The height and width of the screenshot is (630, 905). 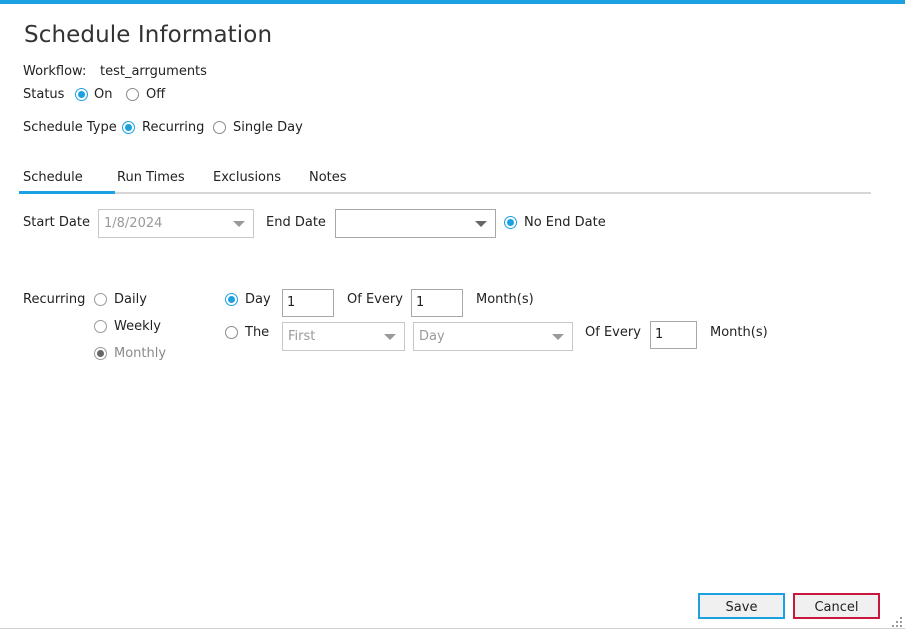 I want to click on monthly-label: Monthly, so click(x=140, y=353).